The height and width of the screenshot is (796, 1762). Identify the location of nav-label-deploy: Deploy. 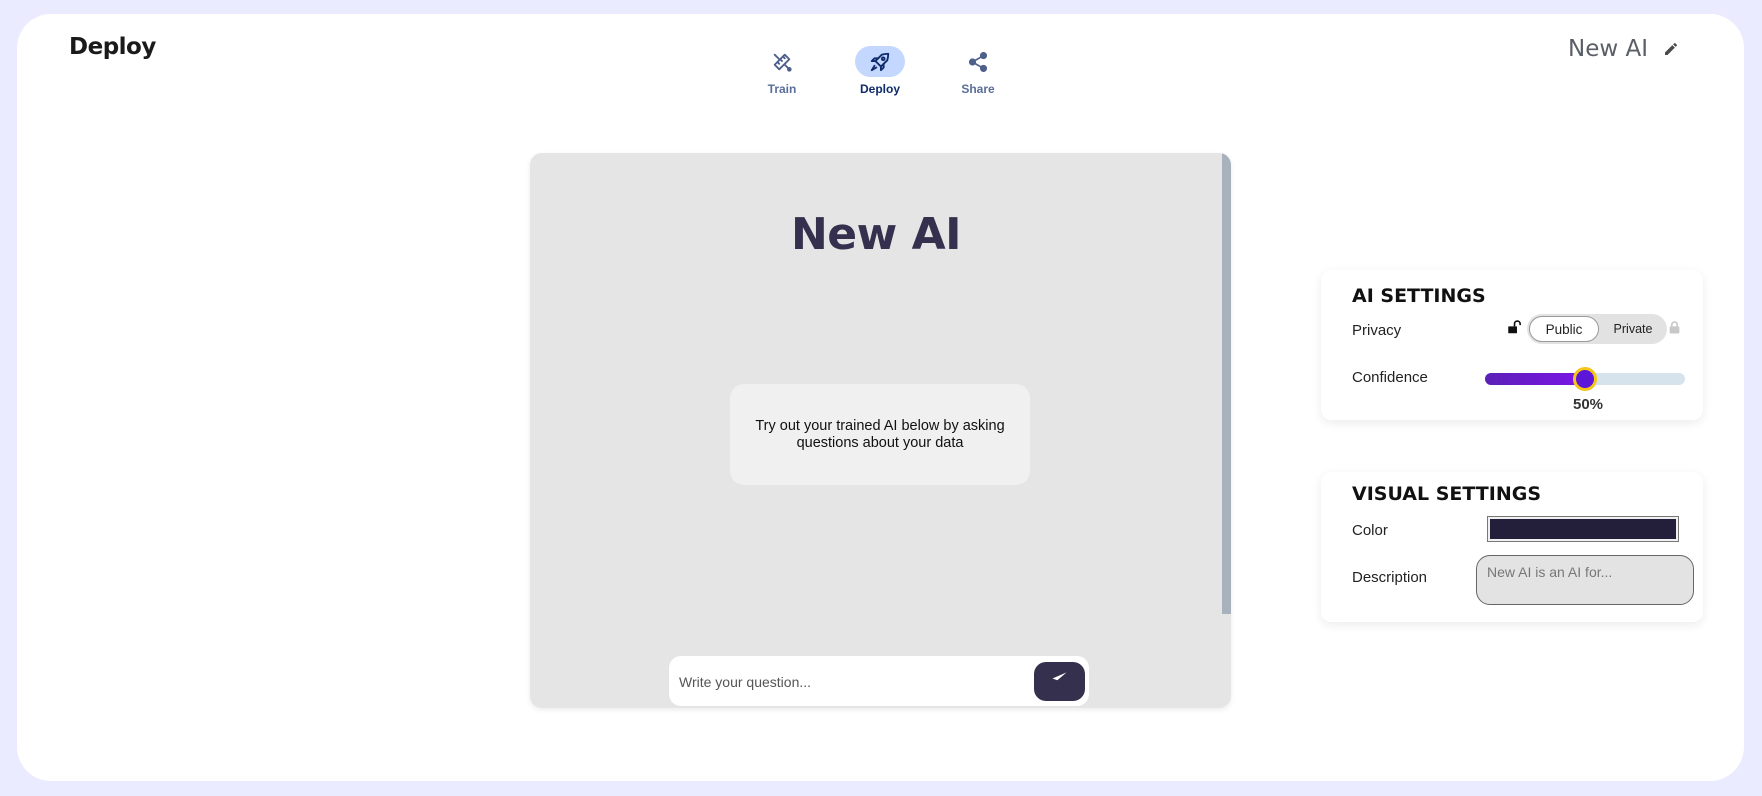
(879, 89).